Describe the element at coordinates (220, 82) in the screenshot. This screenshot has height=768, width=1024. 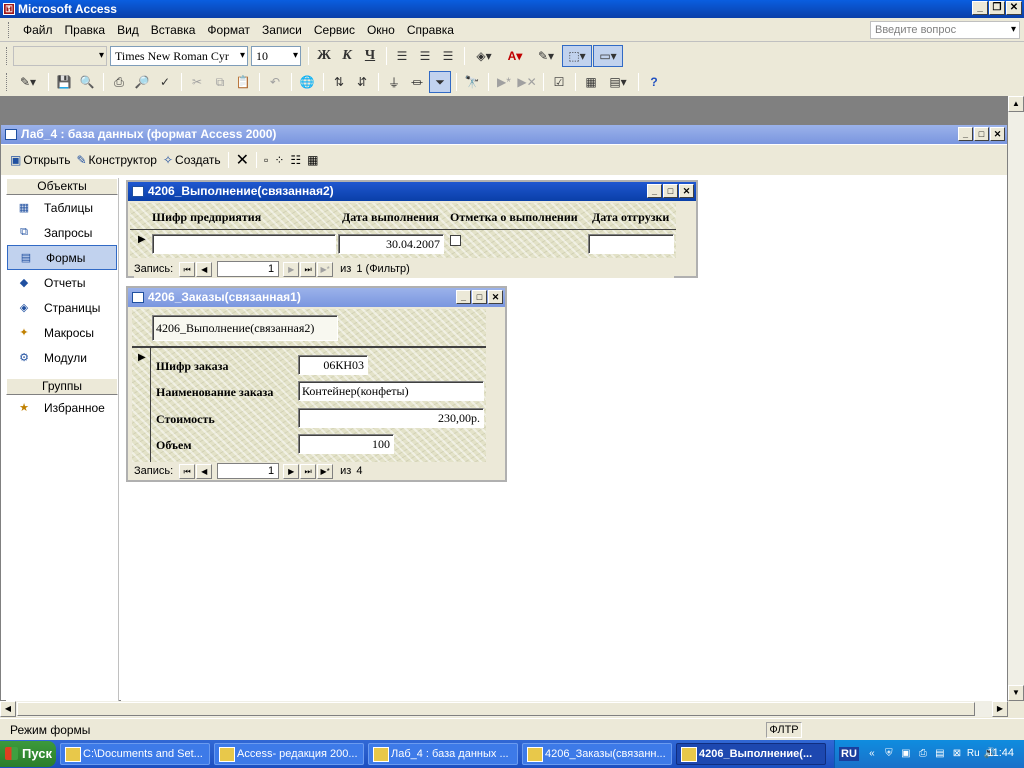
I see `copy-icon: ⧉` at that location.